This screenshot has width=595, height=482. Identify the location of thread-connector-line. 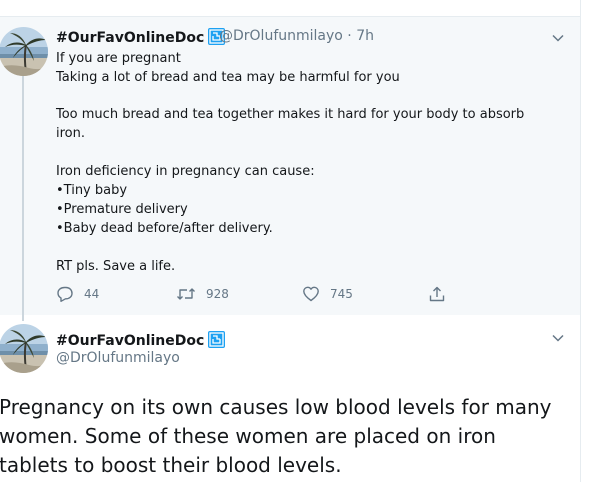
(23, 195).